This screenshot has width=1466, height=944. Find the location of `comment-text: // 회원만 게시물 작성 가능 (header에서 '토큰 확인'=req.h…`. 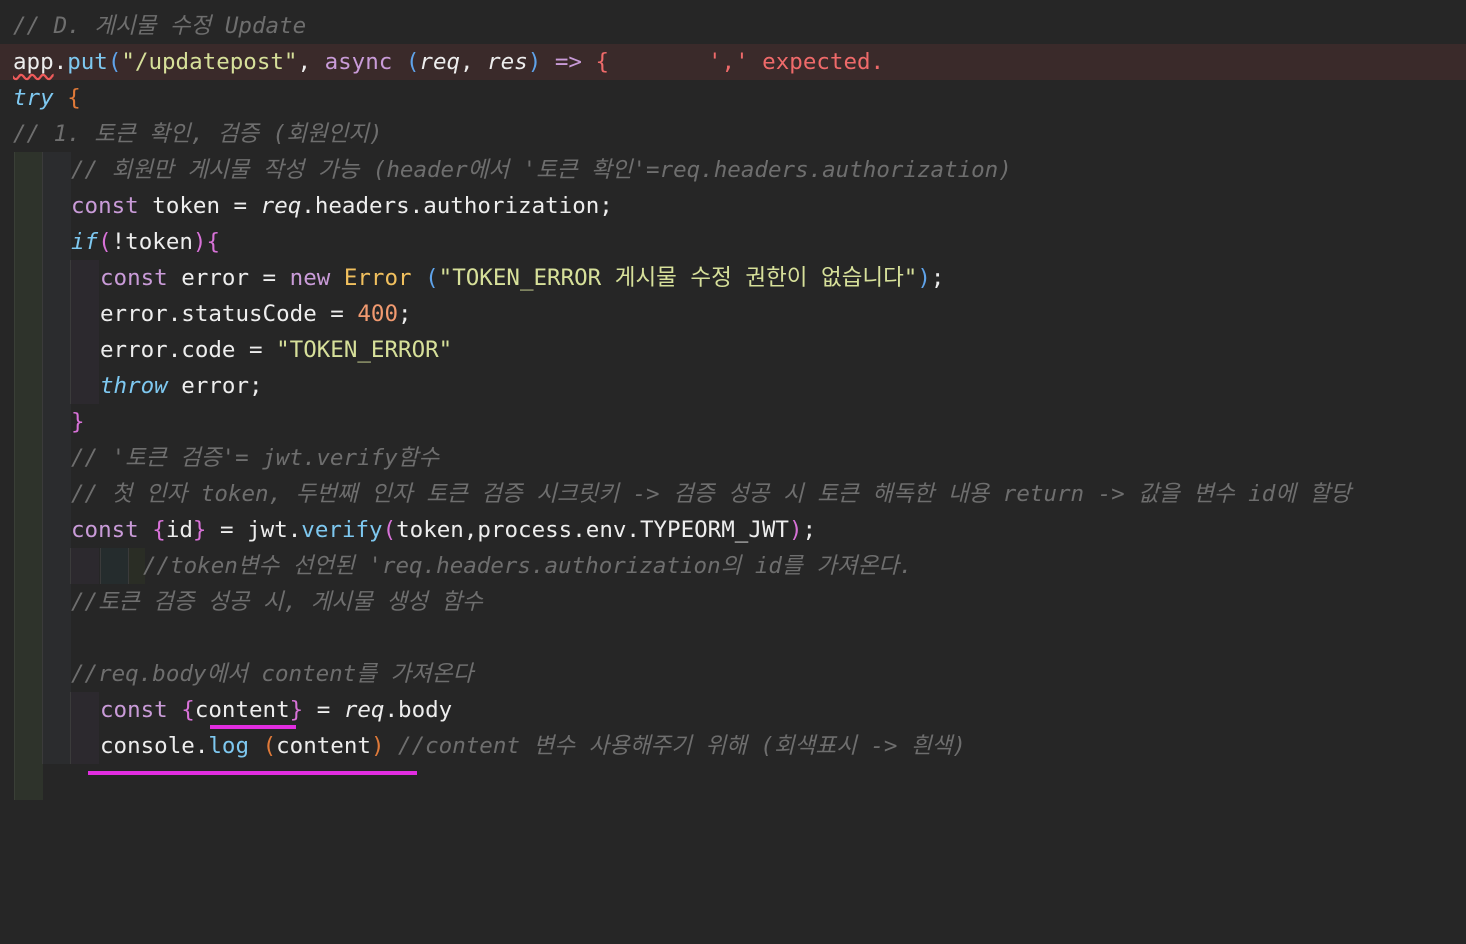

comment-text: // 회원만 게시물 작성 가능 (header에서 '토큰 확인'=req.h… is located at coordinates (541, 170).